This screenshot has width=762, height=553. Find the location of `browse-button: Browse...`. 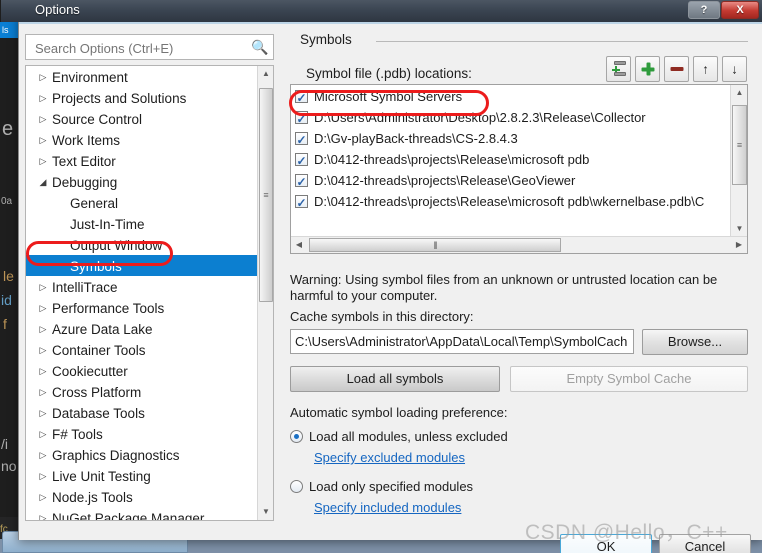

browse-button: Browse... is located at coordinates (695, 342).